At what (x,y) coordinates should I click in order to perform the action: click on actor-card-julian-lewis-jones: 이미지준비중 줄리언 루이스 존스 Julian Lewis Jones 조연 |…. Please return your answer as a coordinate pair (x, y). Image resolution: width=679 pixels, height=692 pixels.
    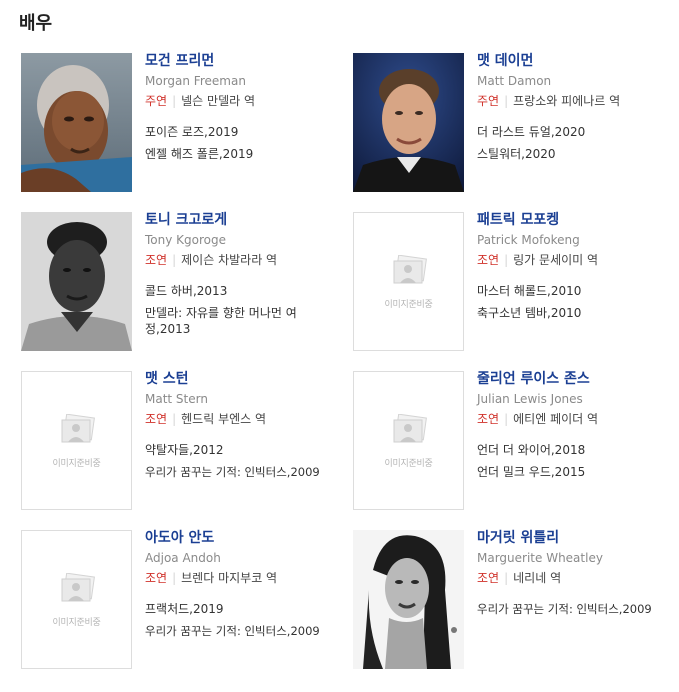
    Looking at the image, I should click on (516, 442).